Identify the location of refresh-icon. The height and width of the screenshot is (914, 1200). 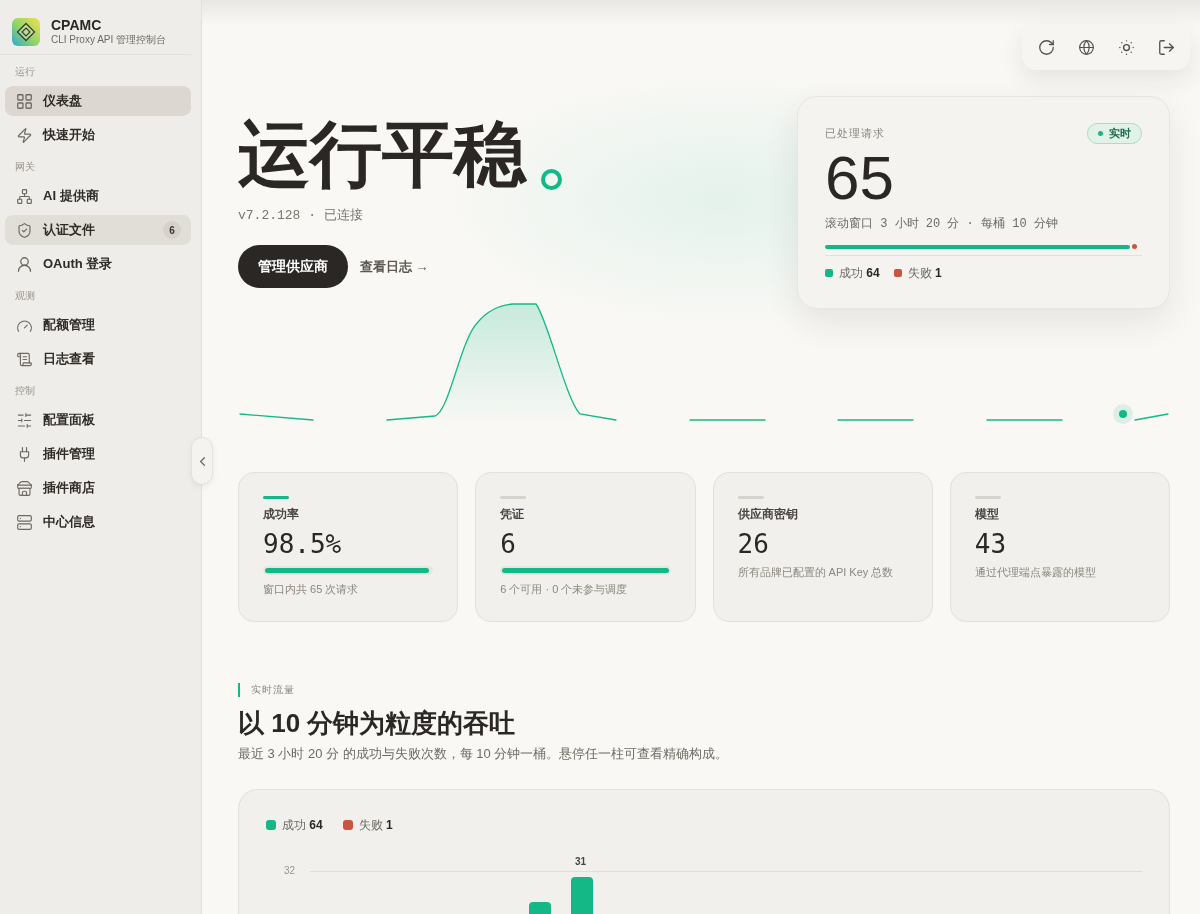
(1046, 47).